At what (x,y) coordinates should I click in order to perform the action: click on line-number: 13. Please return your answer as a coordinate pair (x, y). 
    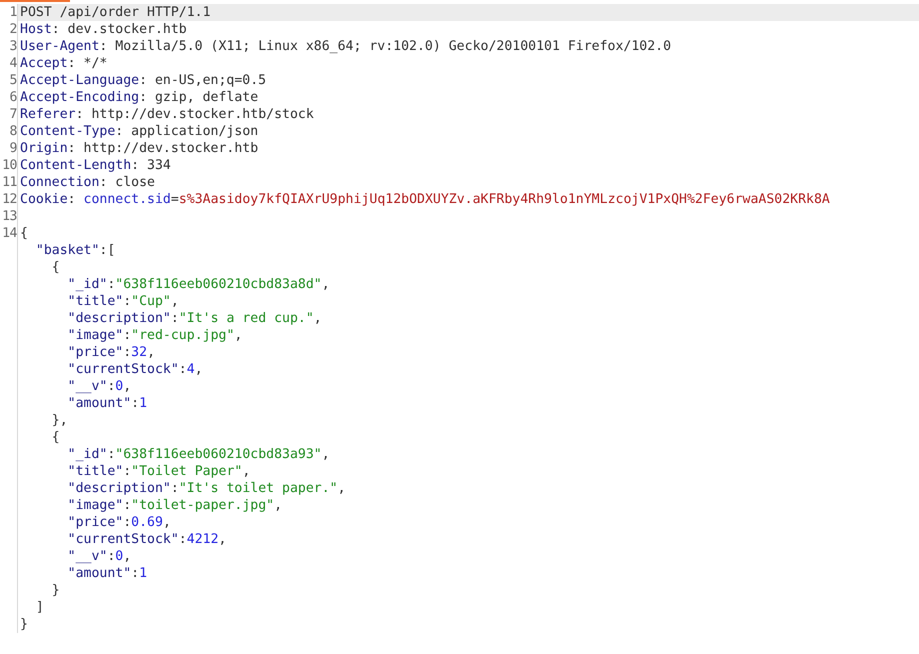
    Looking at the image, I should click on (9, 216).